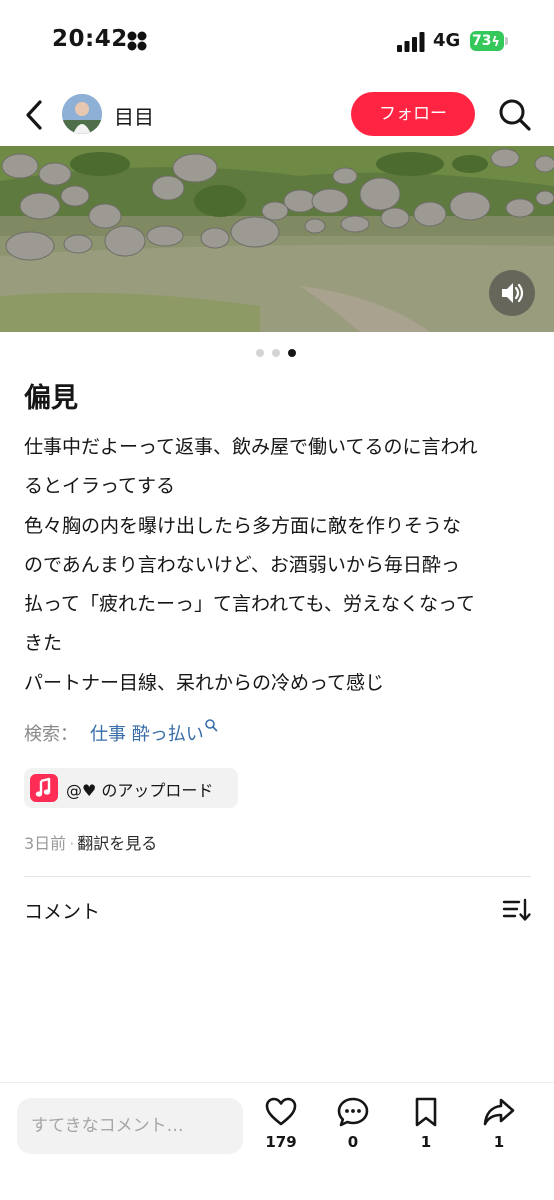 The width and height of the screenshot is (554, 1200). I want to click on comment-bubble-icon, so click(353, 1112).